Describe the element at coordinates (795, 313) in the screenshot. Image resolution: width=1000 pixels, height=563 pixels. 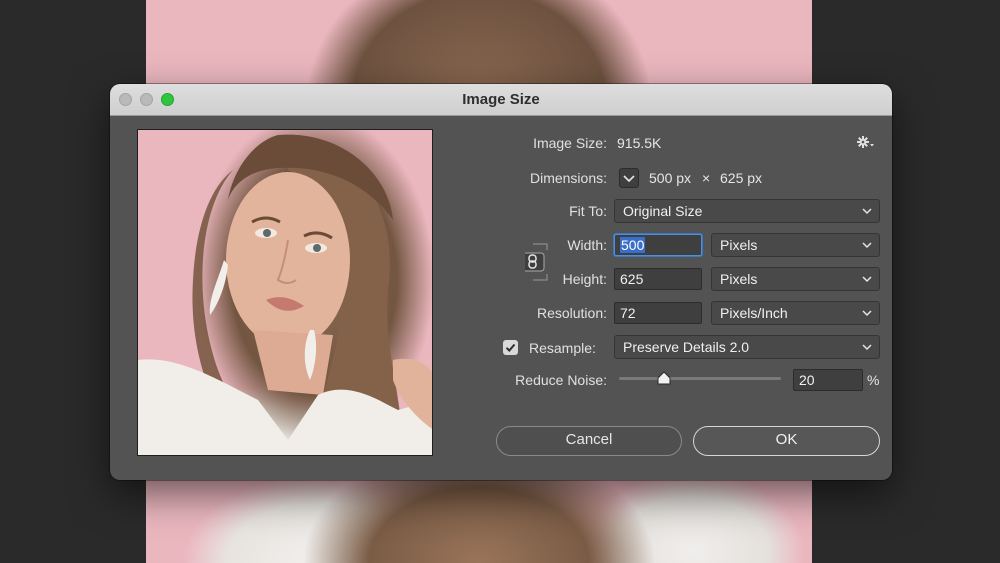
I see `resolution-unit-select: Pixels/Inch` at that location.